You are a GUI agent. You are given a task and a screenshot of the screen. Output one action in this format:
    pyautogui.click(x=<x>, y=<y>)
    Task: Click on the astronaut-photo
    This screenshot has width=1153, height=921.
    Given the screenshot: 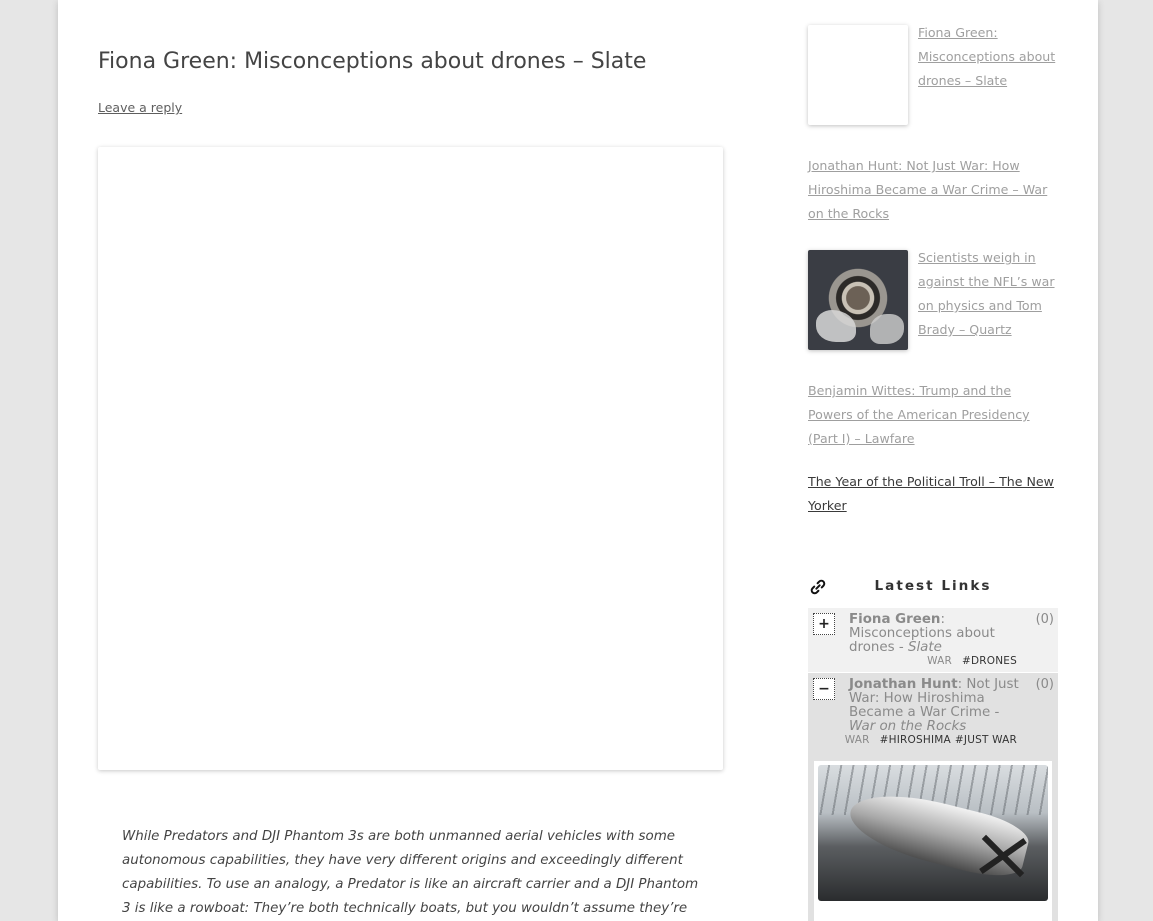 What is the action you would take?
    pyautogui.click(x=858, y=300)
    